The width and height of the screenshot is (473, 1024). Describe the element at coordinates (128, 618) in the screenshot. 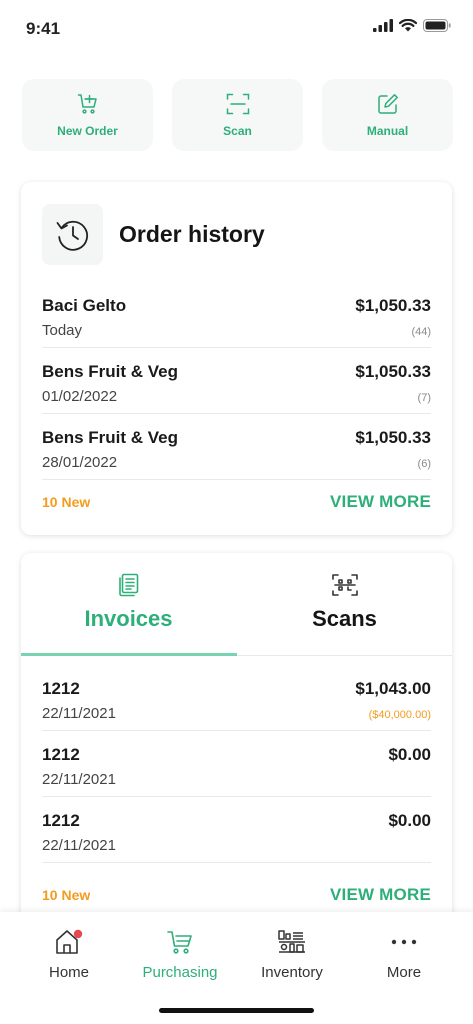

I see `tab-invoices-label: Invoices` at that location.